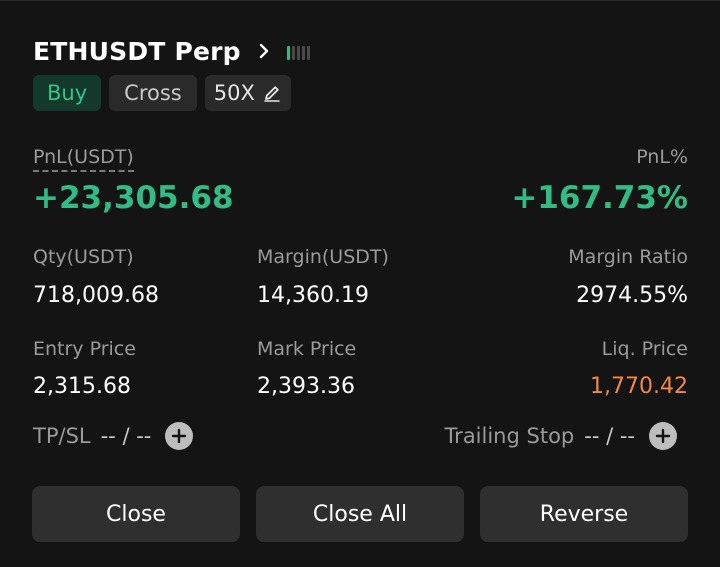  What do you see at coordinates (82, 386) in the screenshot?
I see `entry-price-value: 2,315.68` at bounding box center [82, 386].